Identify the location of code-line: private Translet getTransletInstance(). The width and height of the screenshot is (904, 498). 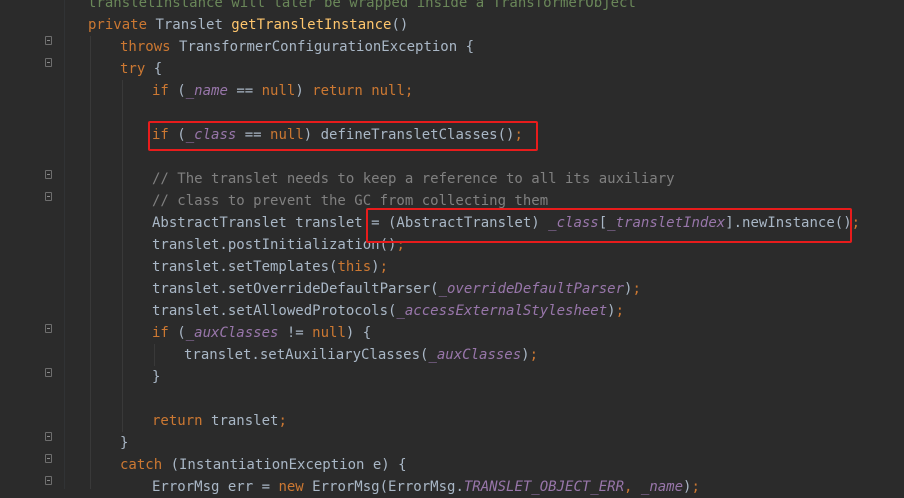
(248, 25).